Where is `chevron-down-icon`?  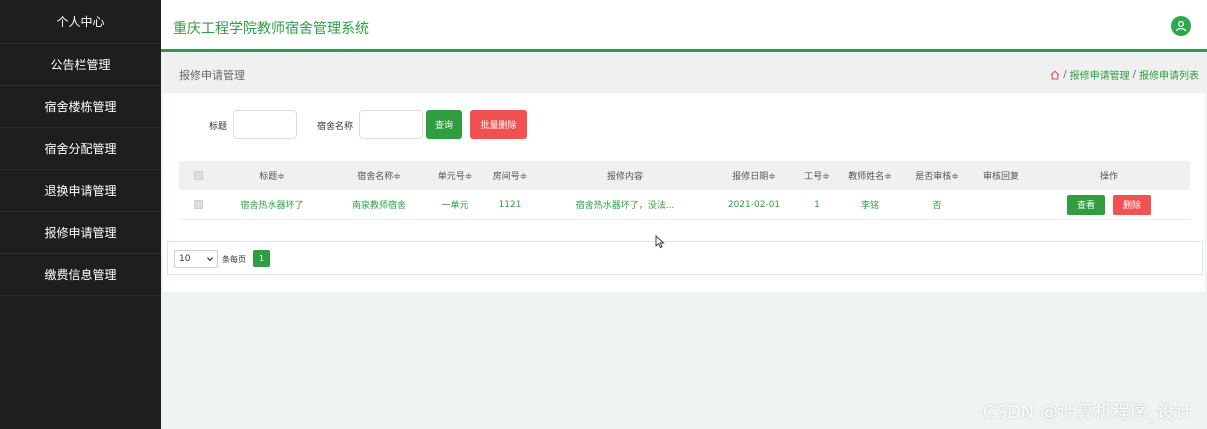 chevron-down-icon is located at coordinates (210, 259).